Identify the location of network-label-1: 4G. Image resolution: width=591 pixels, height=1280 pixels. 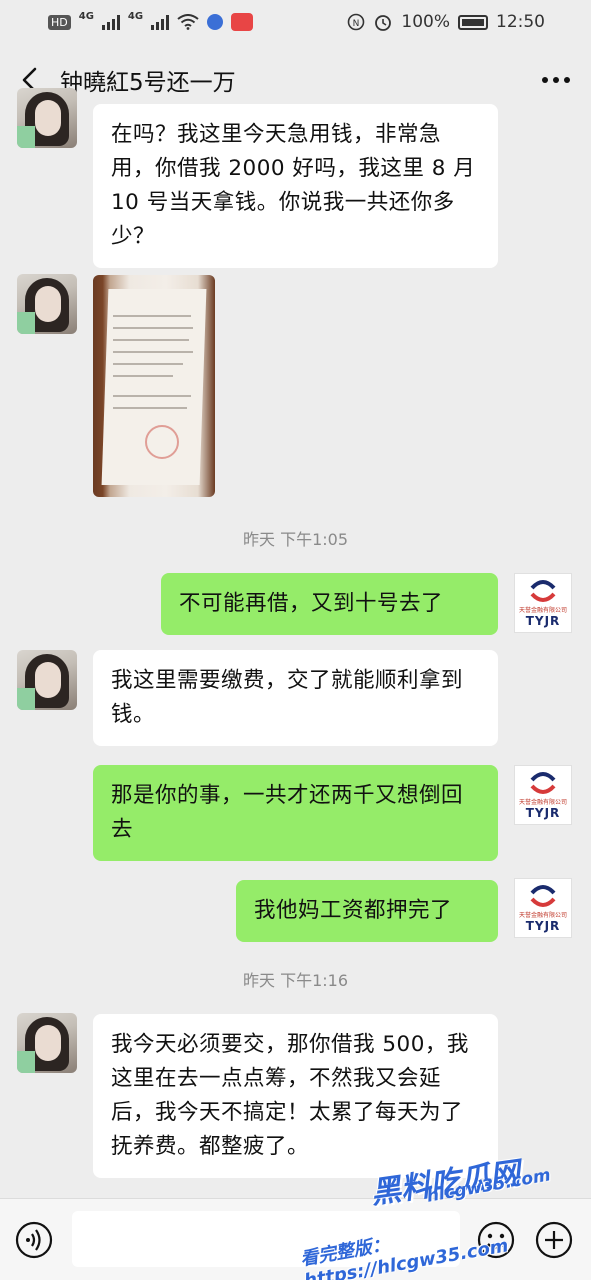
(86, 16).